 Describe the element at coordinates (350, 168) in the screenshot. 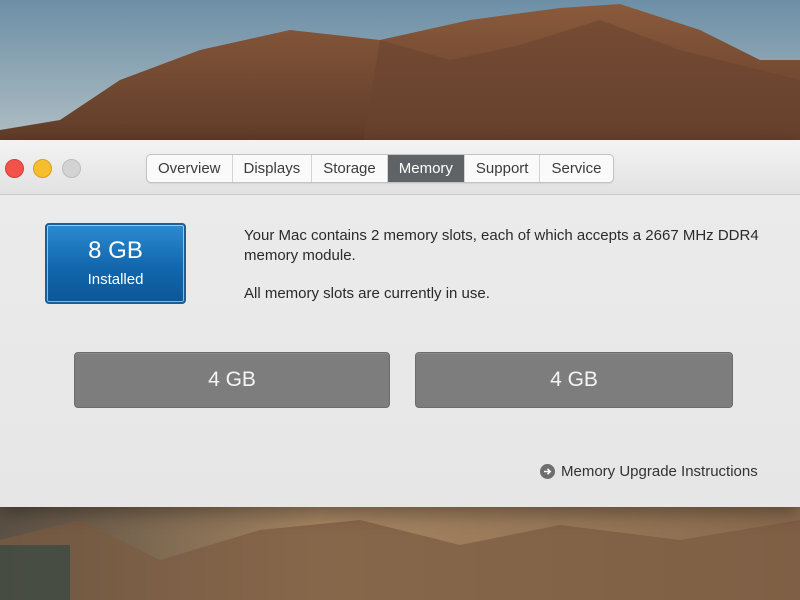

I see `tab-storage: Storage` at that location.